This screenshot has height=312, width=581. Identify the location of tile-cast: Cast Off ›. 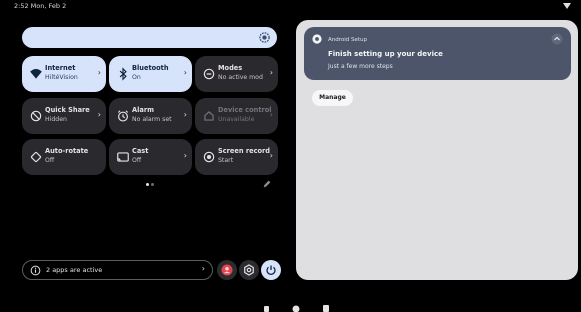
(150, 157).